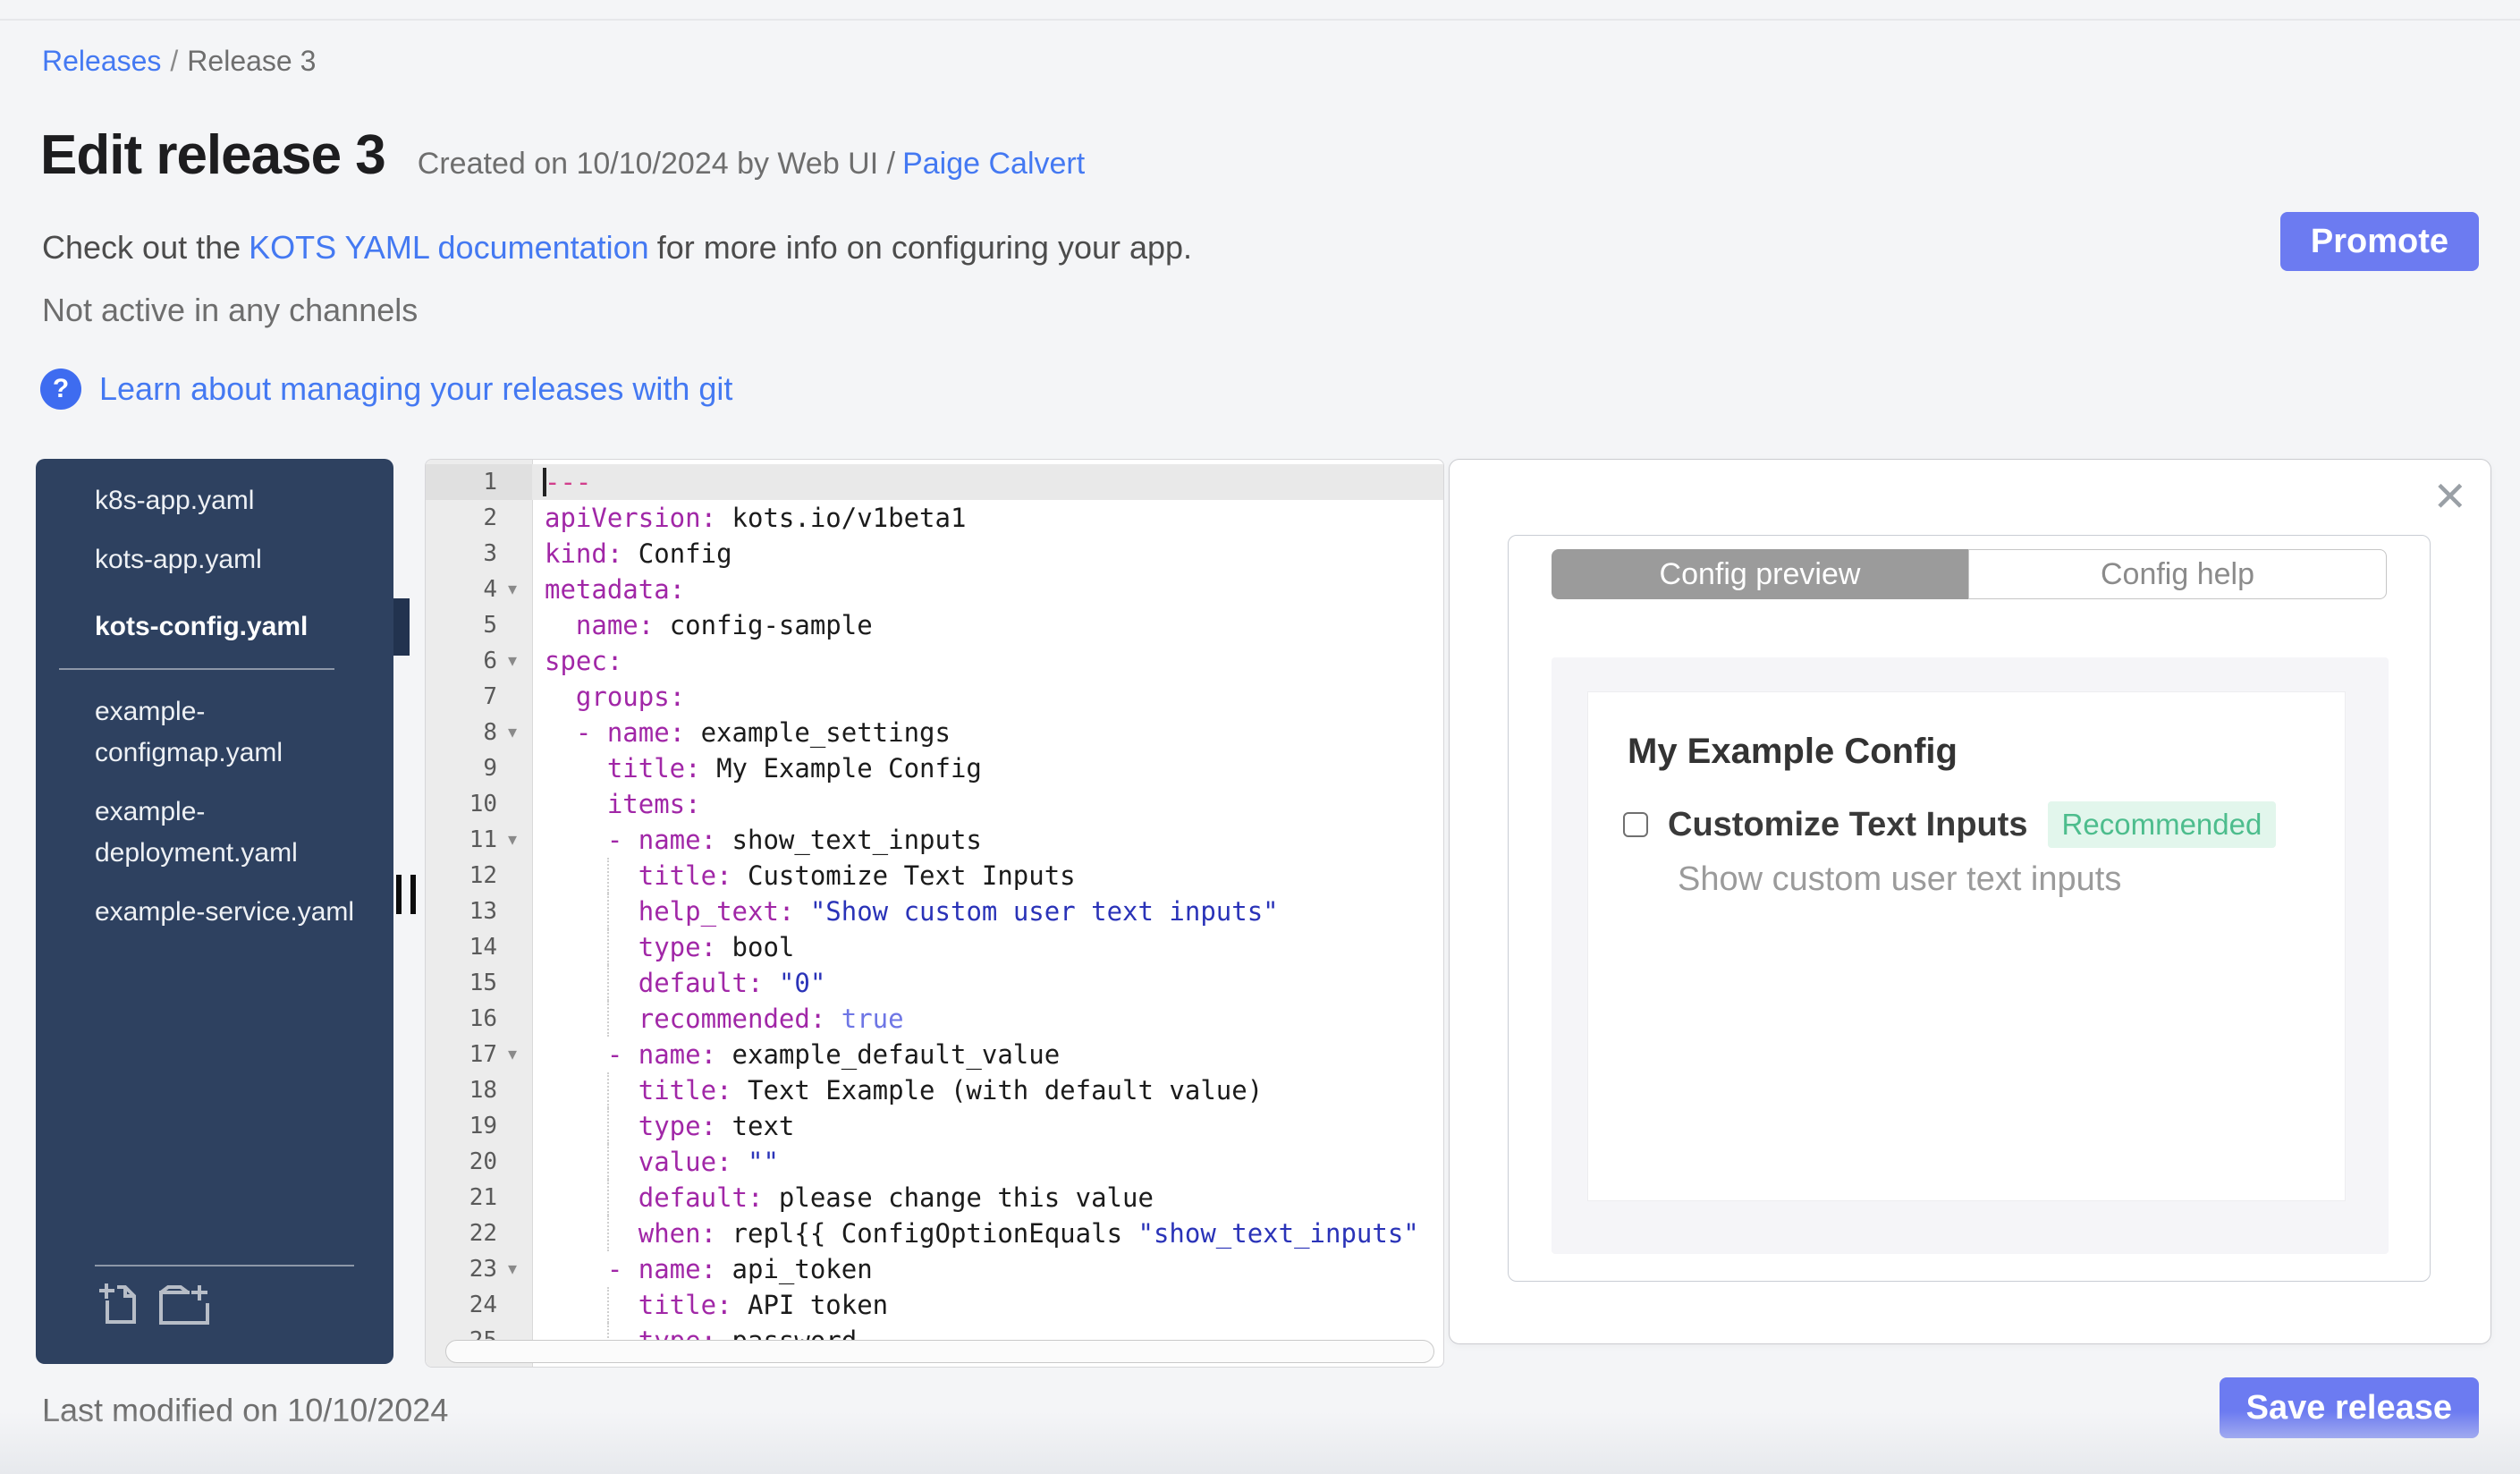 Image resolution: width=2520 pixels, height=1474 pixels. What do you see at coordinates (1278, 1233) in the screenshot?
I see `token-str: "show_text_inputs"` at bounding box center [1278, 1233].